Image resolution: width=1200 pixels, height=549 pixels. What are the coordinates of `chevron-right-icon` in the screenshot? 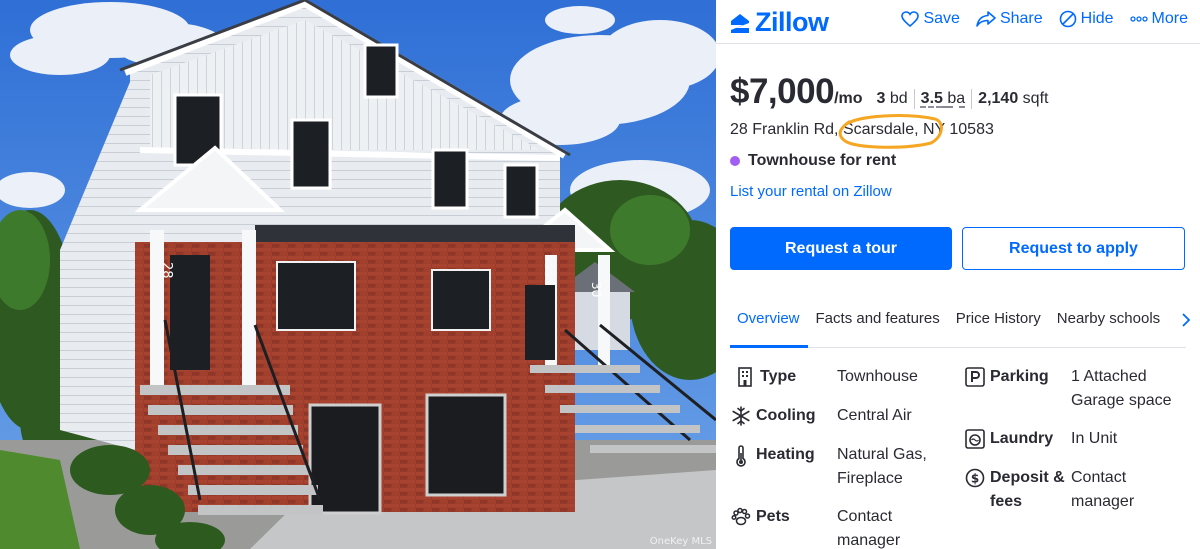 It's located at (1186, 320).